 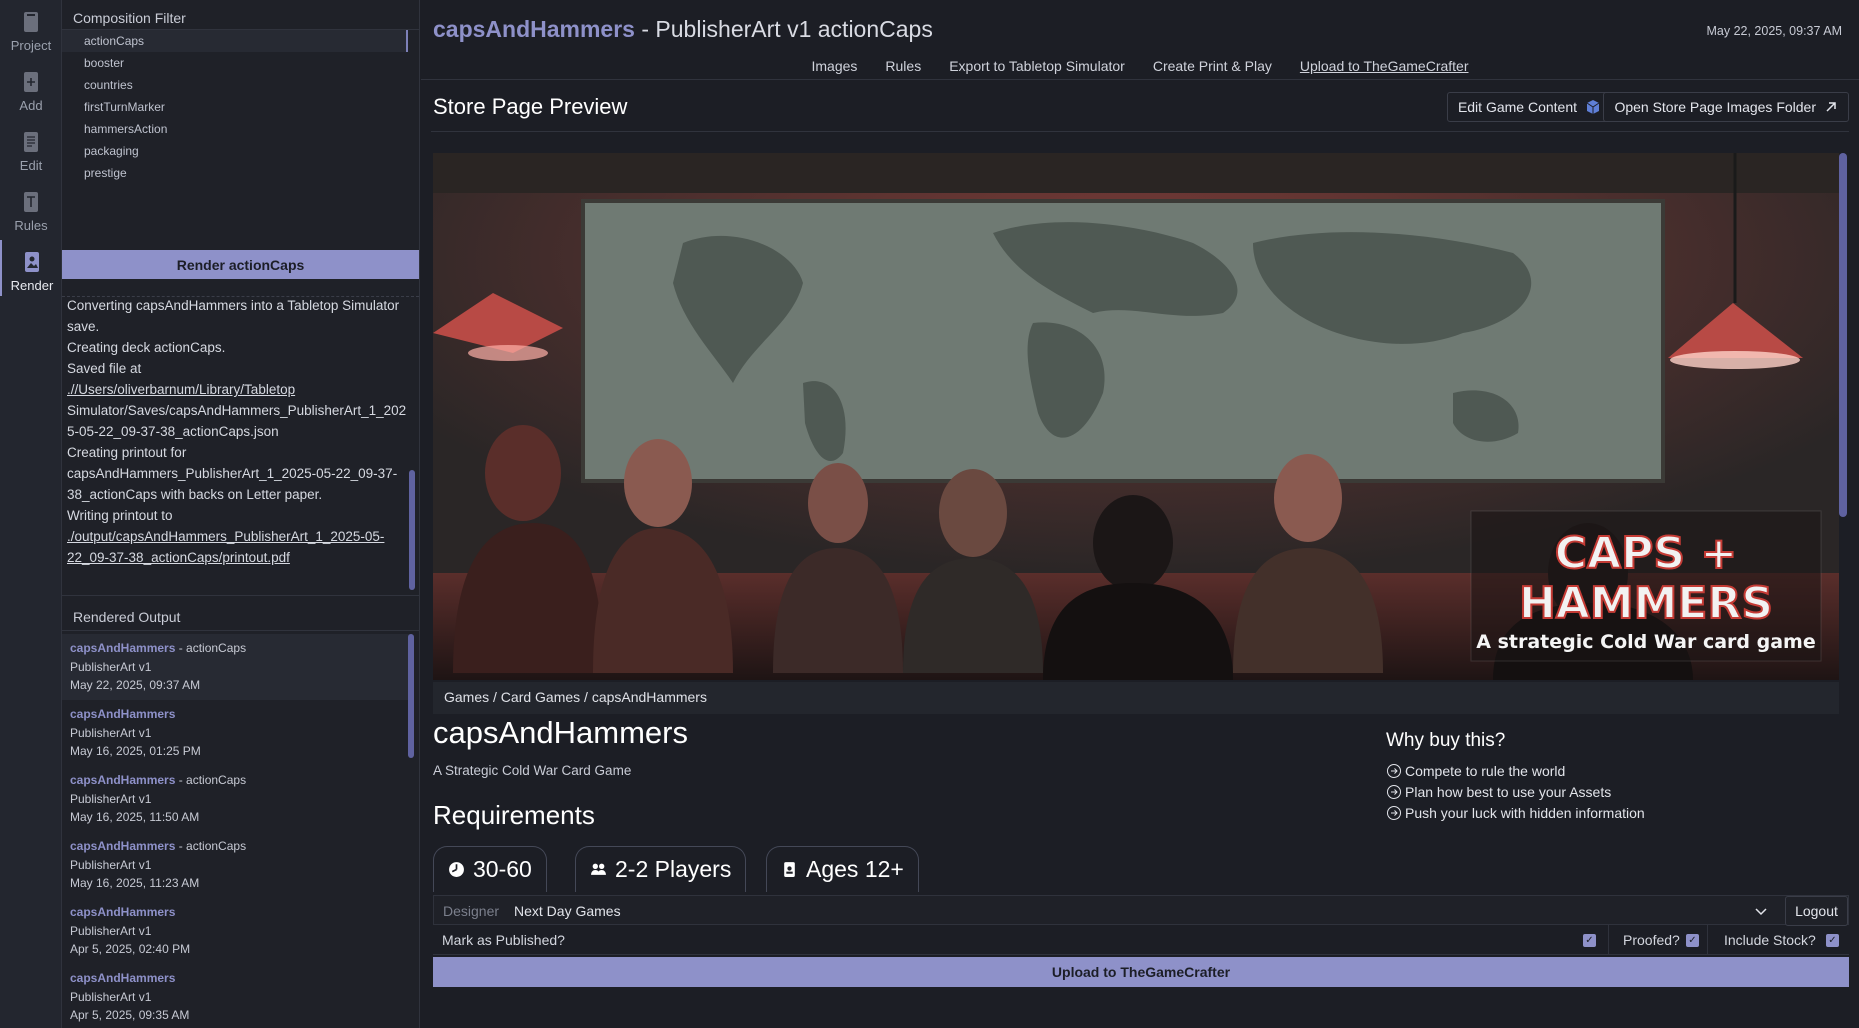 I want to click on requirement-time-value: 30-60, so click(x=502, y=869).